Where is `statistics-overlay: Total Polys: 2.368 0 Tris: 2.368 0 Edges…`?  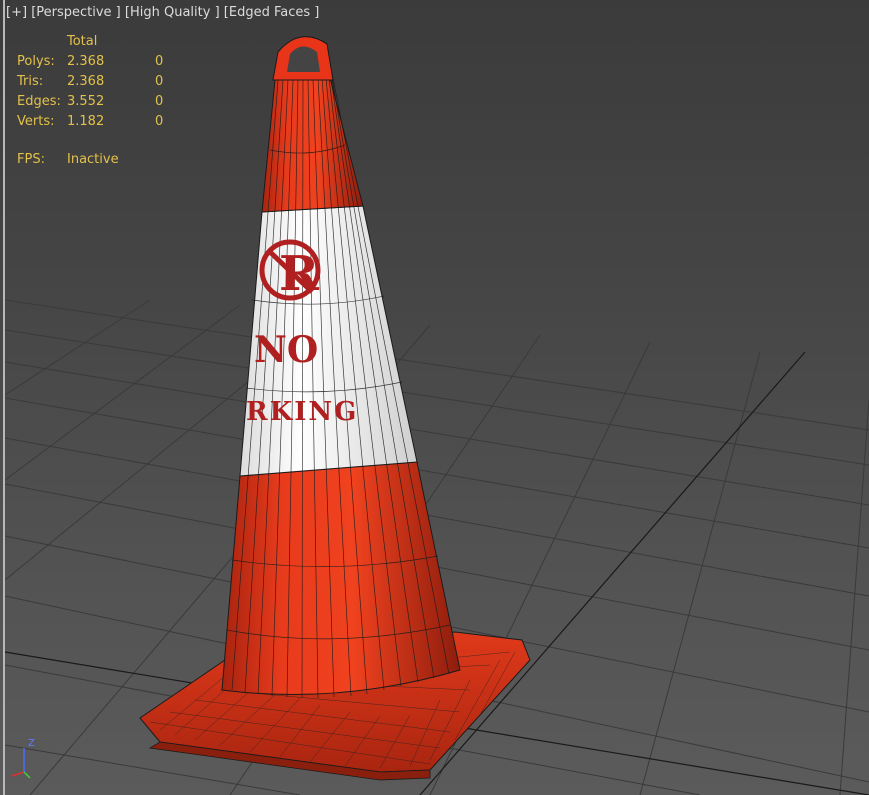
statistics-overlay: Total Polys: 2.368 0 Tris: 2.368 0 Edges… is located at coordinates (102, 82).